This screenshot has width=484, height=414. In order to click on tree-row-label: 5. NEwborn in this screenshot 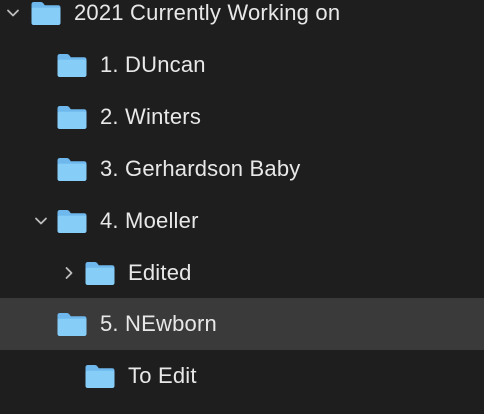, I will do `click(158, 323)`.